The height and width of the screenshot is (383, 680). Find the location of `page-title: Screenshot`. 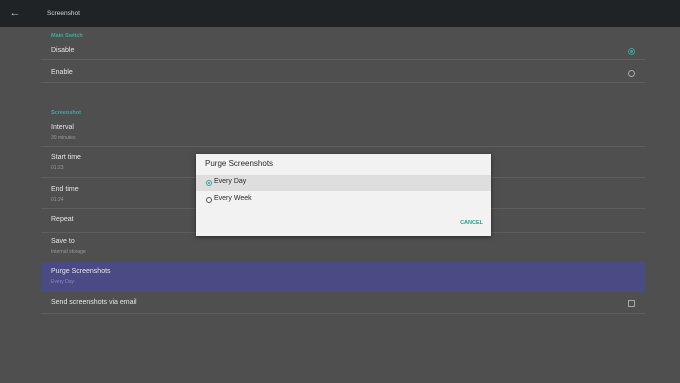

page-title: Screenshot is located at coordinates (63, 13).